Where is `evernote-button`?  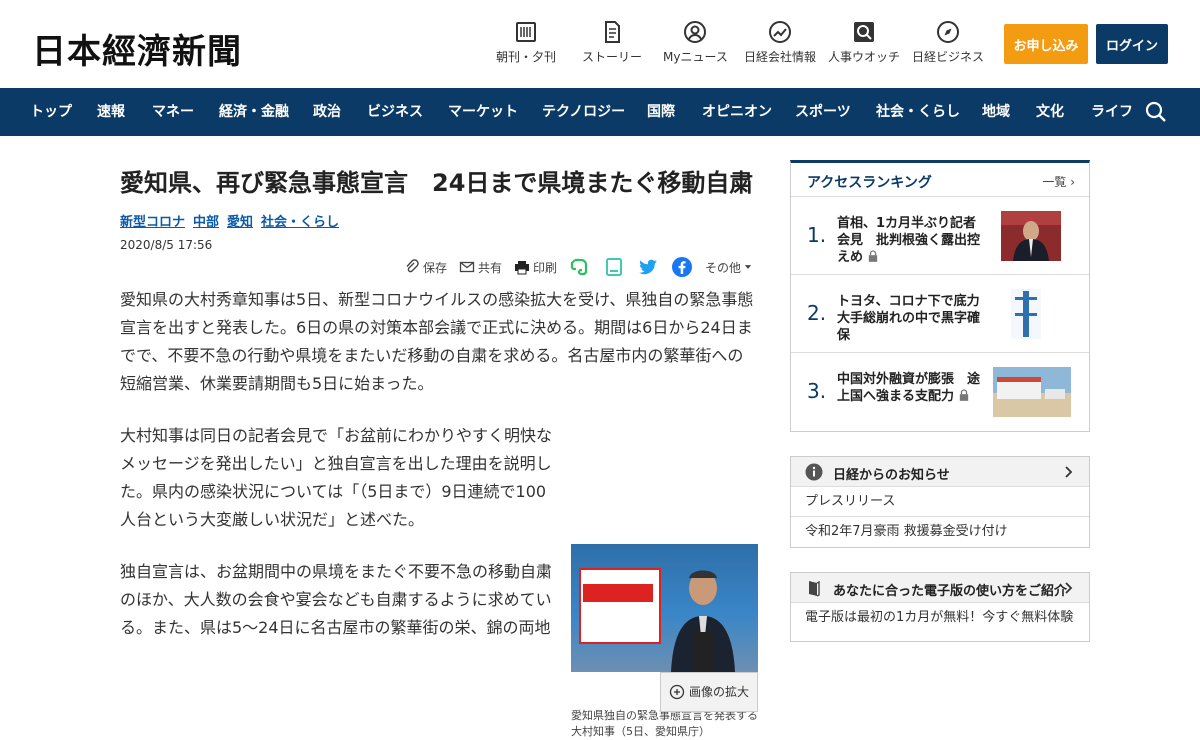
evernote-button is located at coordinates (580, 267).